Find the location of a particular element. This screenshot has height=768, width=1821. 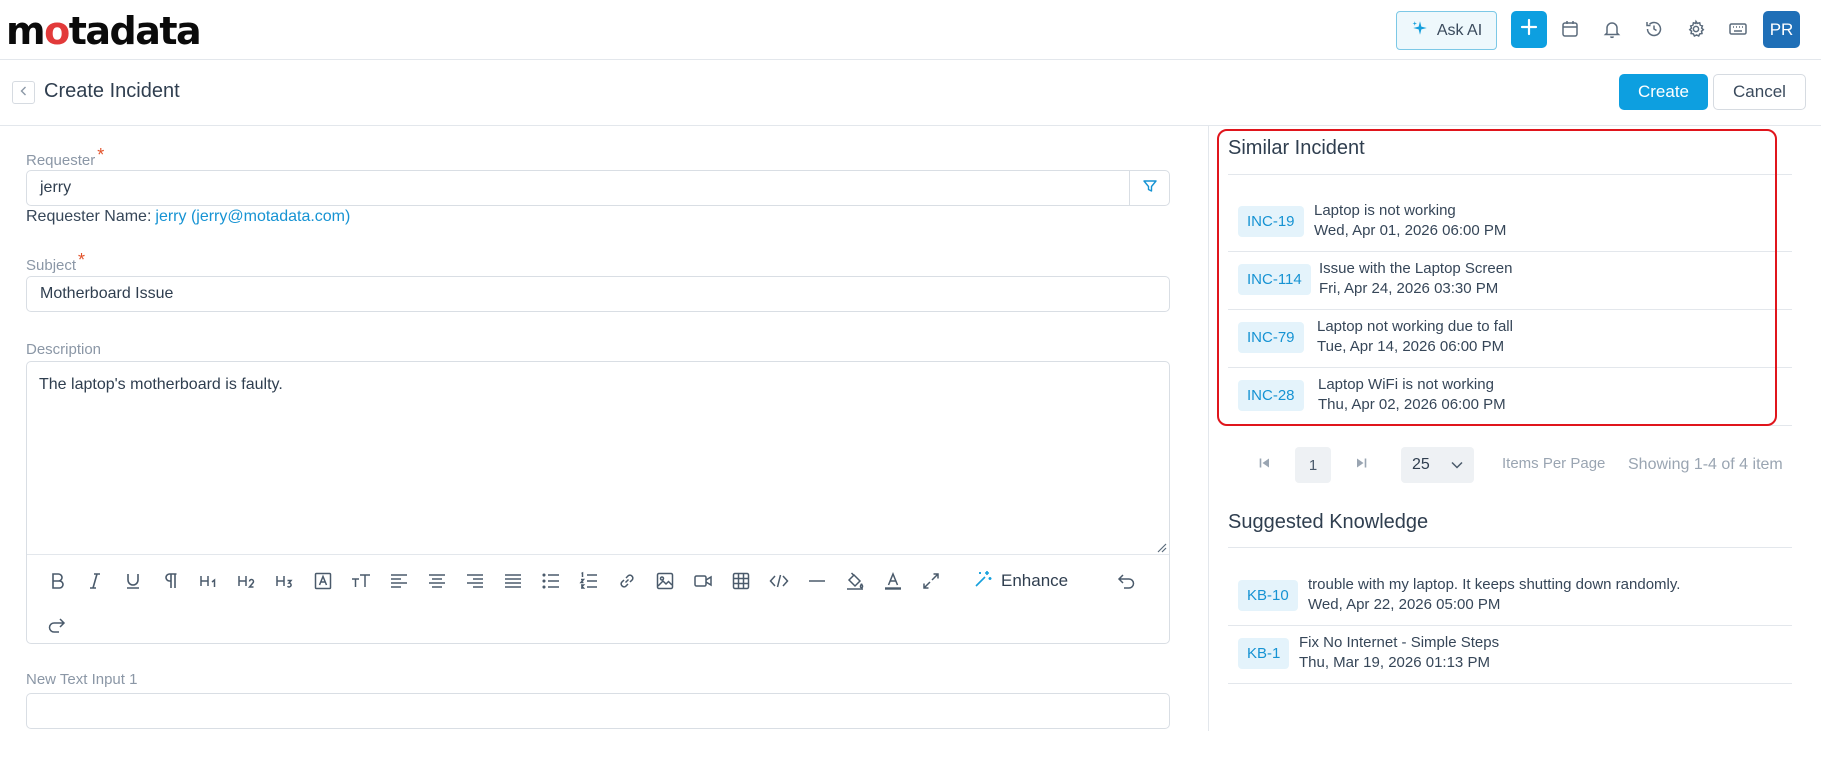

bullet-list-icon is located at coordinates (551, 581).